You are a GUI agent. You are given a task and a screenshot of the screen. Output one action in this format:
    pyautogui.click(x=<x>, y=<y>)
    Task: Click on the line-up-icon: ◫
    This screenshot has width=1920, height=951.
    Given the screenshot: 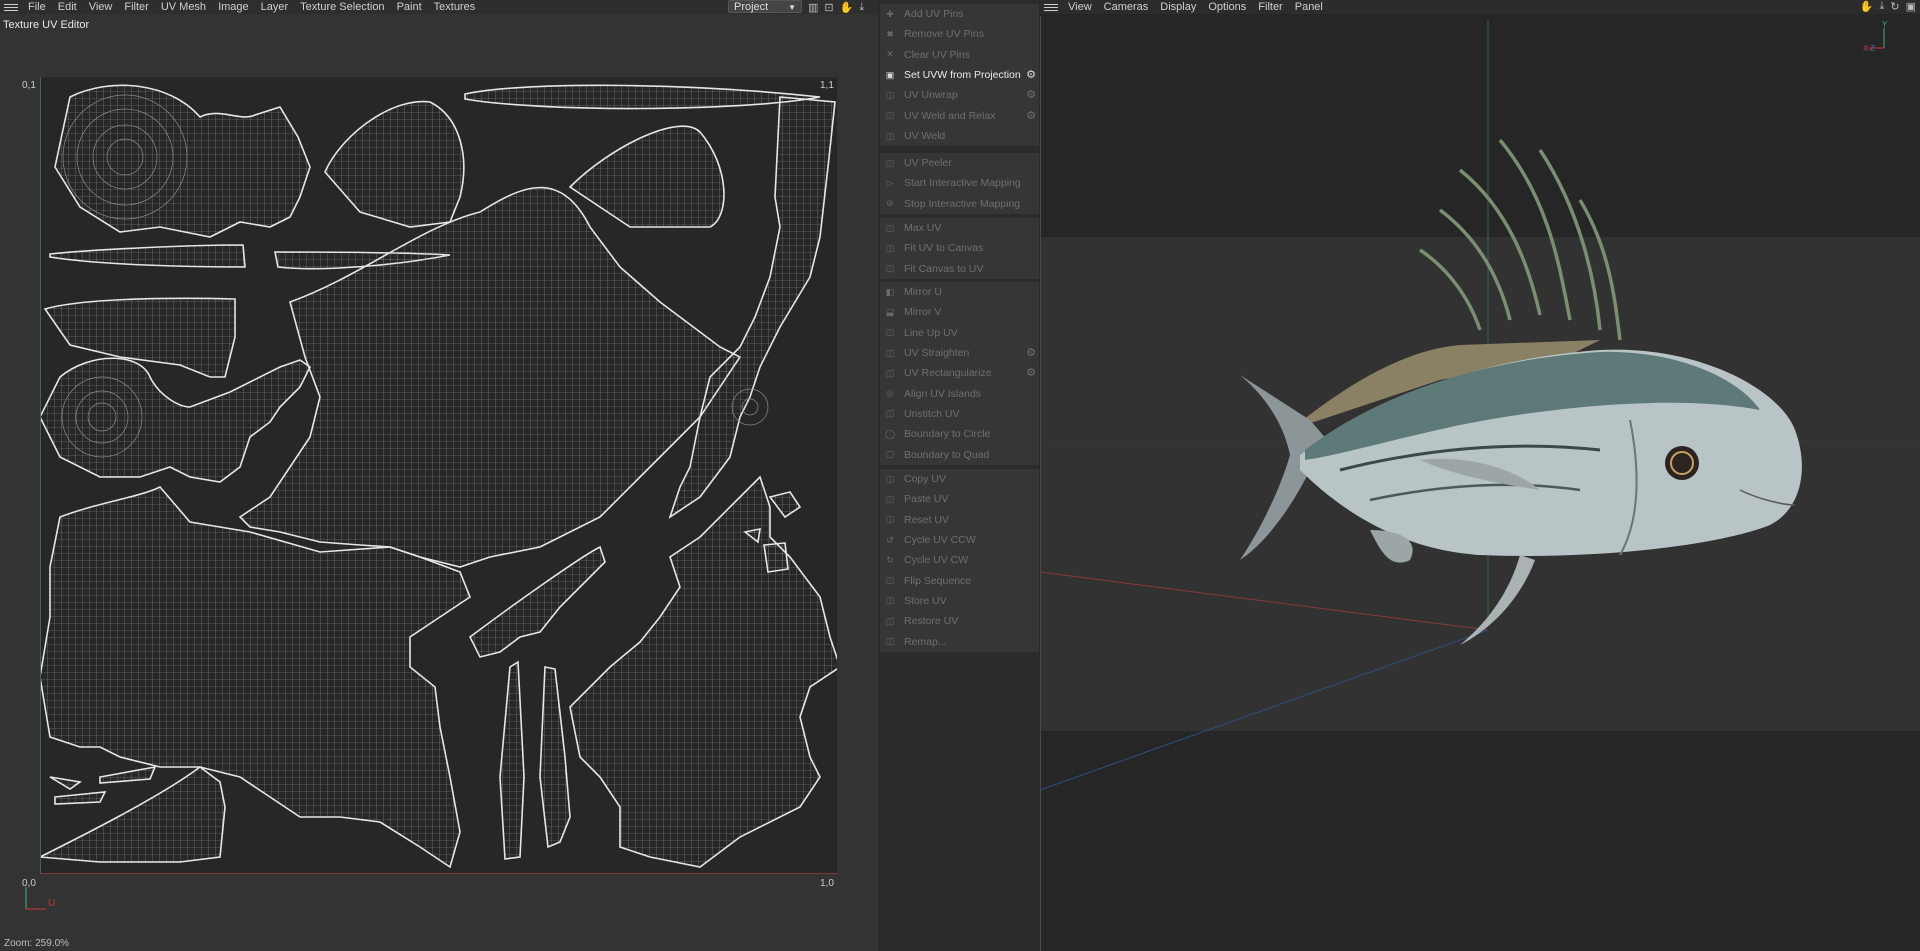 What is the action you would take?
    pyautogui.click(x=890, y=332)
    